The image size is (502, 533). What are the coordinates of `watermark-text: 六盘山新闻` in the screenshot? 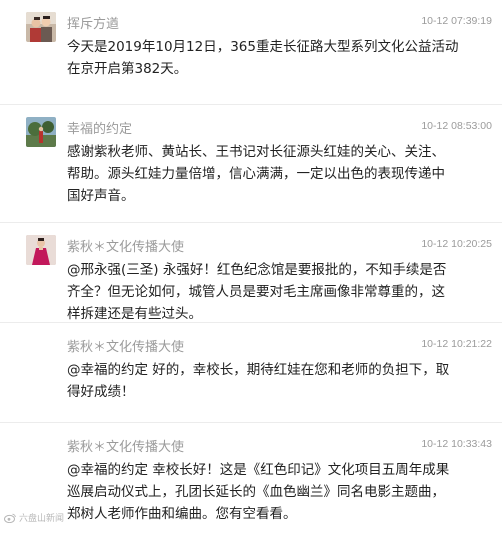 It's located at (42, 519).